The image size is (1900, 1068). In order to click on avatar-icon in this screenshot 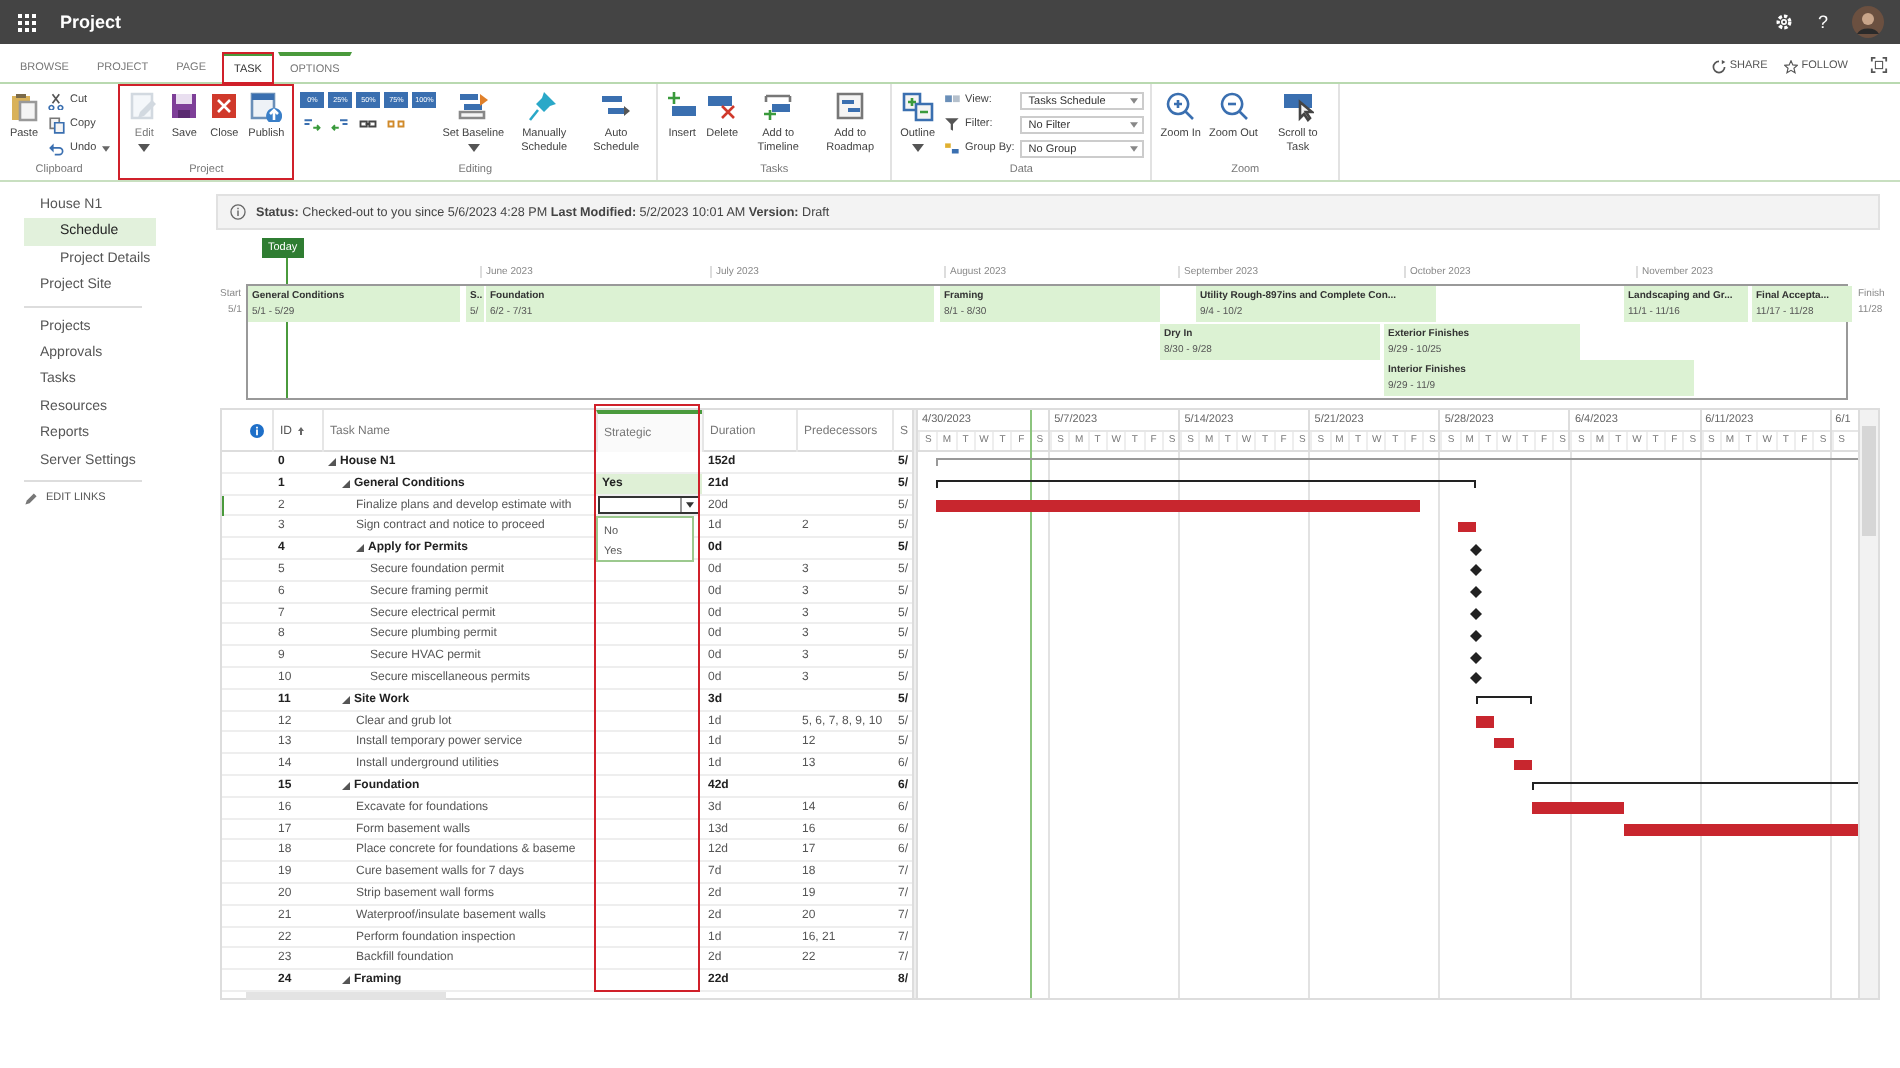, I will do `click(1868, 22)`.